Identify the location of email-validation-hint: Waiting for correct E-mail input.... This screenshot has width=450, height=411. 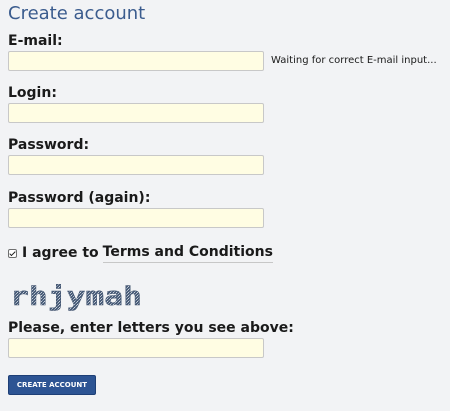
(354, 60).